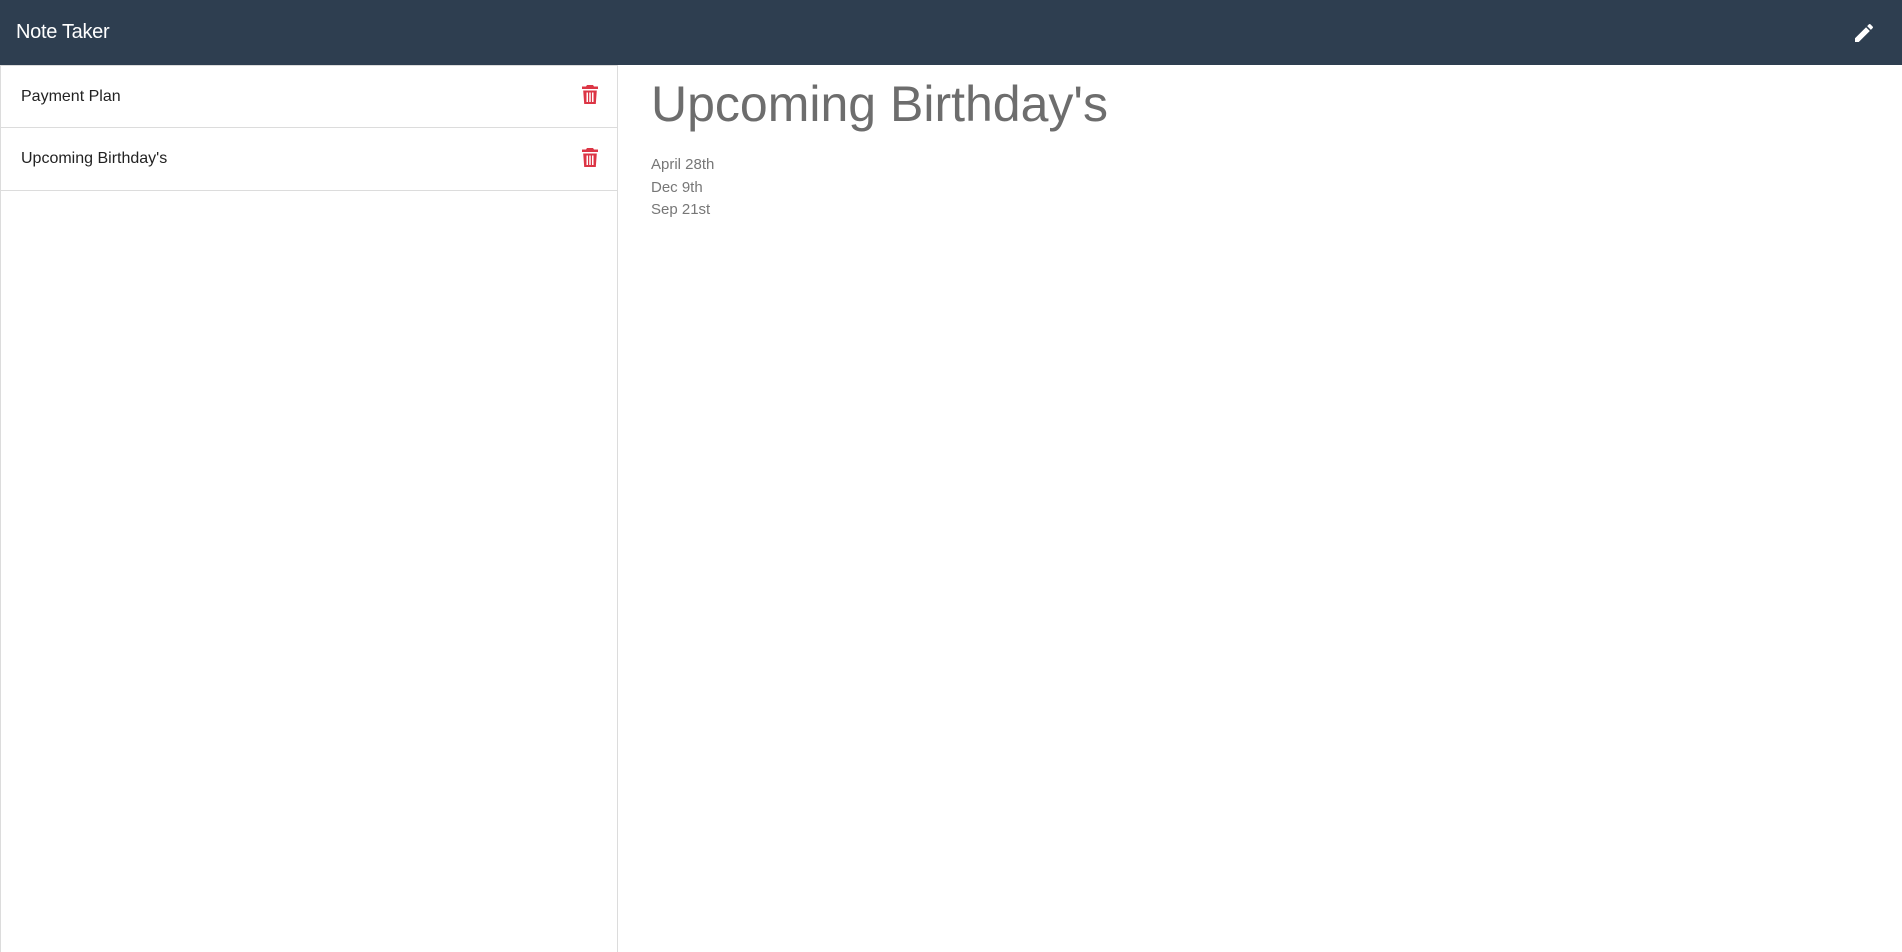 The image size is (1902, 952). What do you see at coordinates (309, 159) in the screenshot?
I see `note-list-item: Upcoming Birthday's` at bounding box center [309, 159].